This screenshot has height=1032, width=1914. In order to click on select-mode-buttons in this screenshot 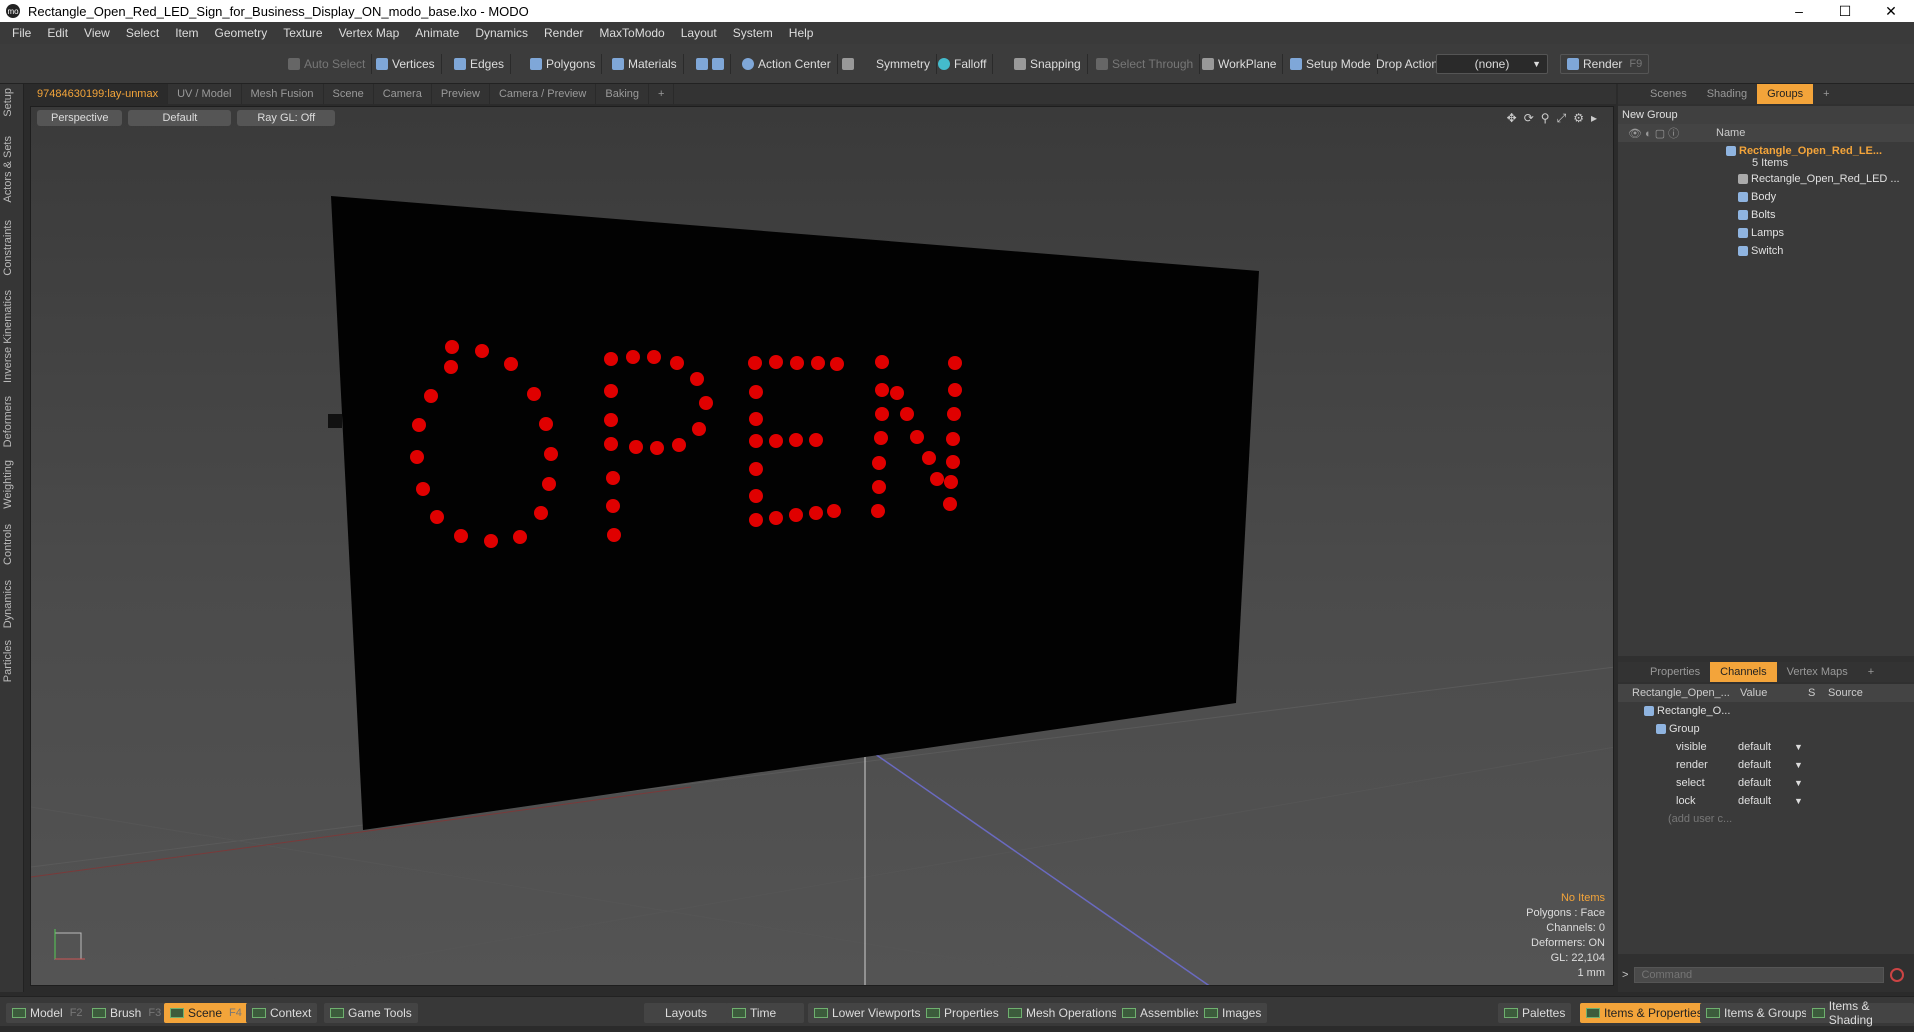, I will do `click(710, 64)`.